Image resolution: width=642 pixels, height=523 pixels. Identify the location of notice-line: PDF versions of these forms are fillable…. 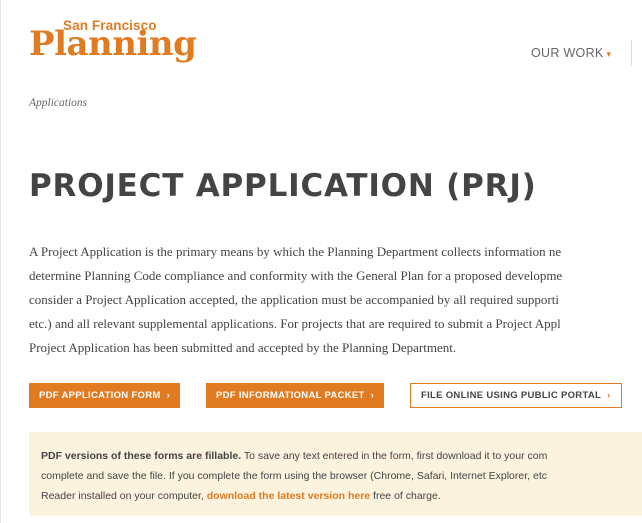
(294, 456).